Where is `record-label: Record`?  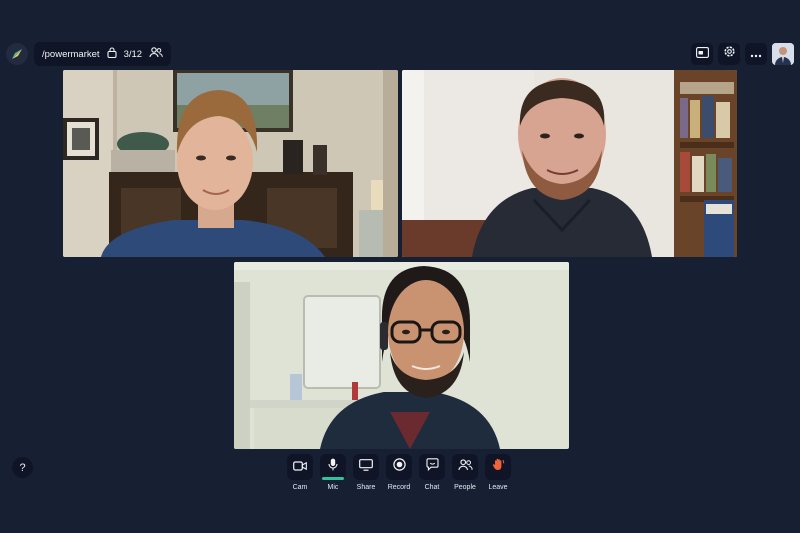
record-label: Record is located at coordinates (399, 487).